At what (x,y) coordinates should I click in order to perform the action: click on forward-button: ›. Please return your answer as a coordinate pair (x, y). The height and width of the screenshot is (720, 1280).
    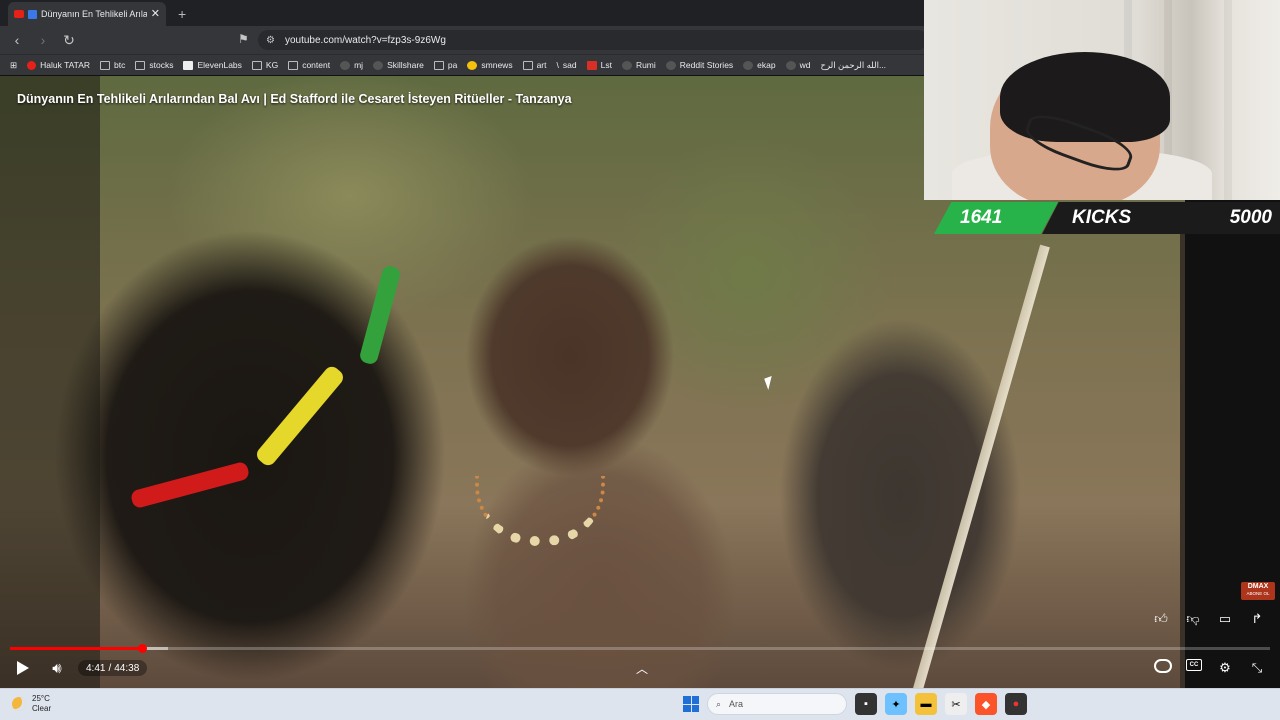
    Looking at the image, I should click on (43, 40).